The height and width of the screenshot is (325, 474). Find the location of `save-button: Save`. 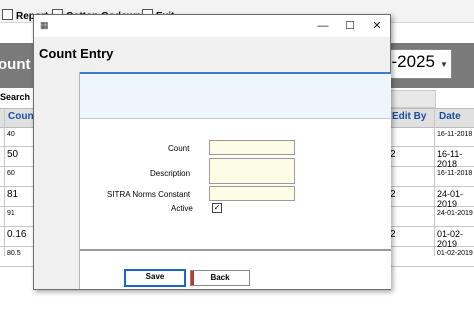

save-button: Save is located at coordinates (155, 278).